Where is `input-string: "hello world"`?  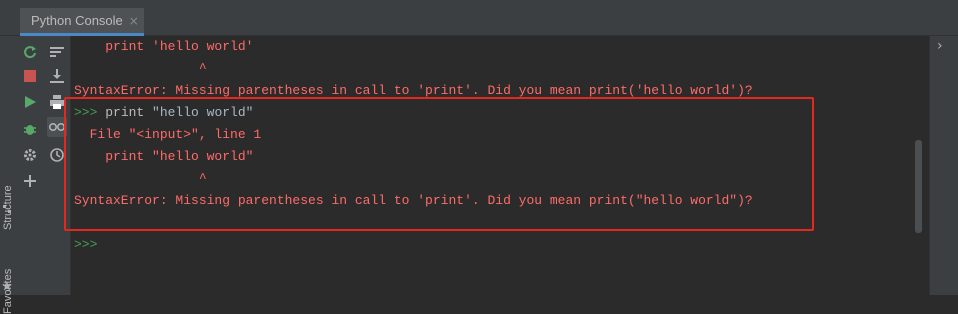
input-string: "hello world" is located at coordinates (203, 112).